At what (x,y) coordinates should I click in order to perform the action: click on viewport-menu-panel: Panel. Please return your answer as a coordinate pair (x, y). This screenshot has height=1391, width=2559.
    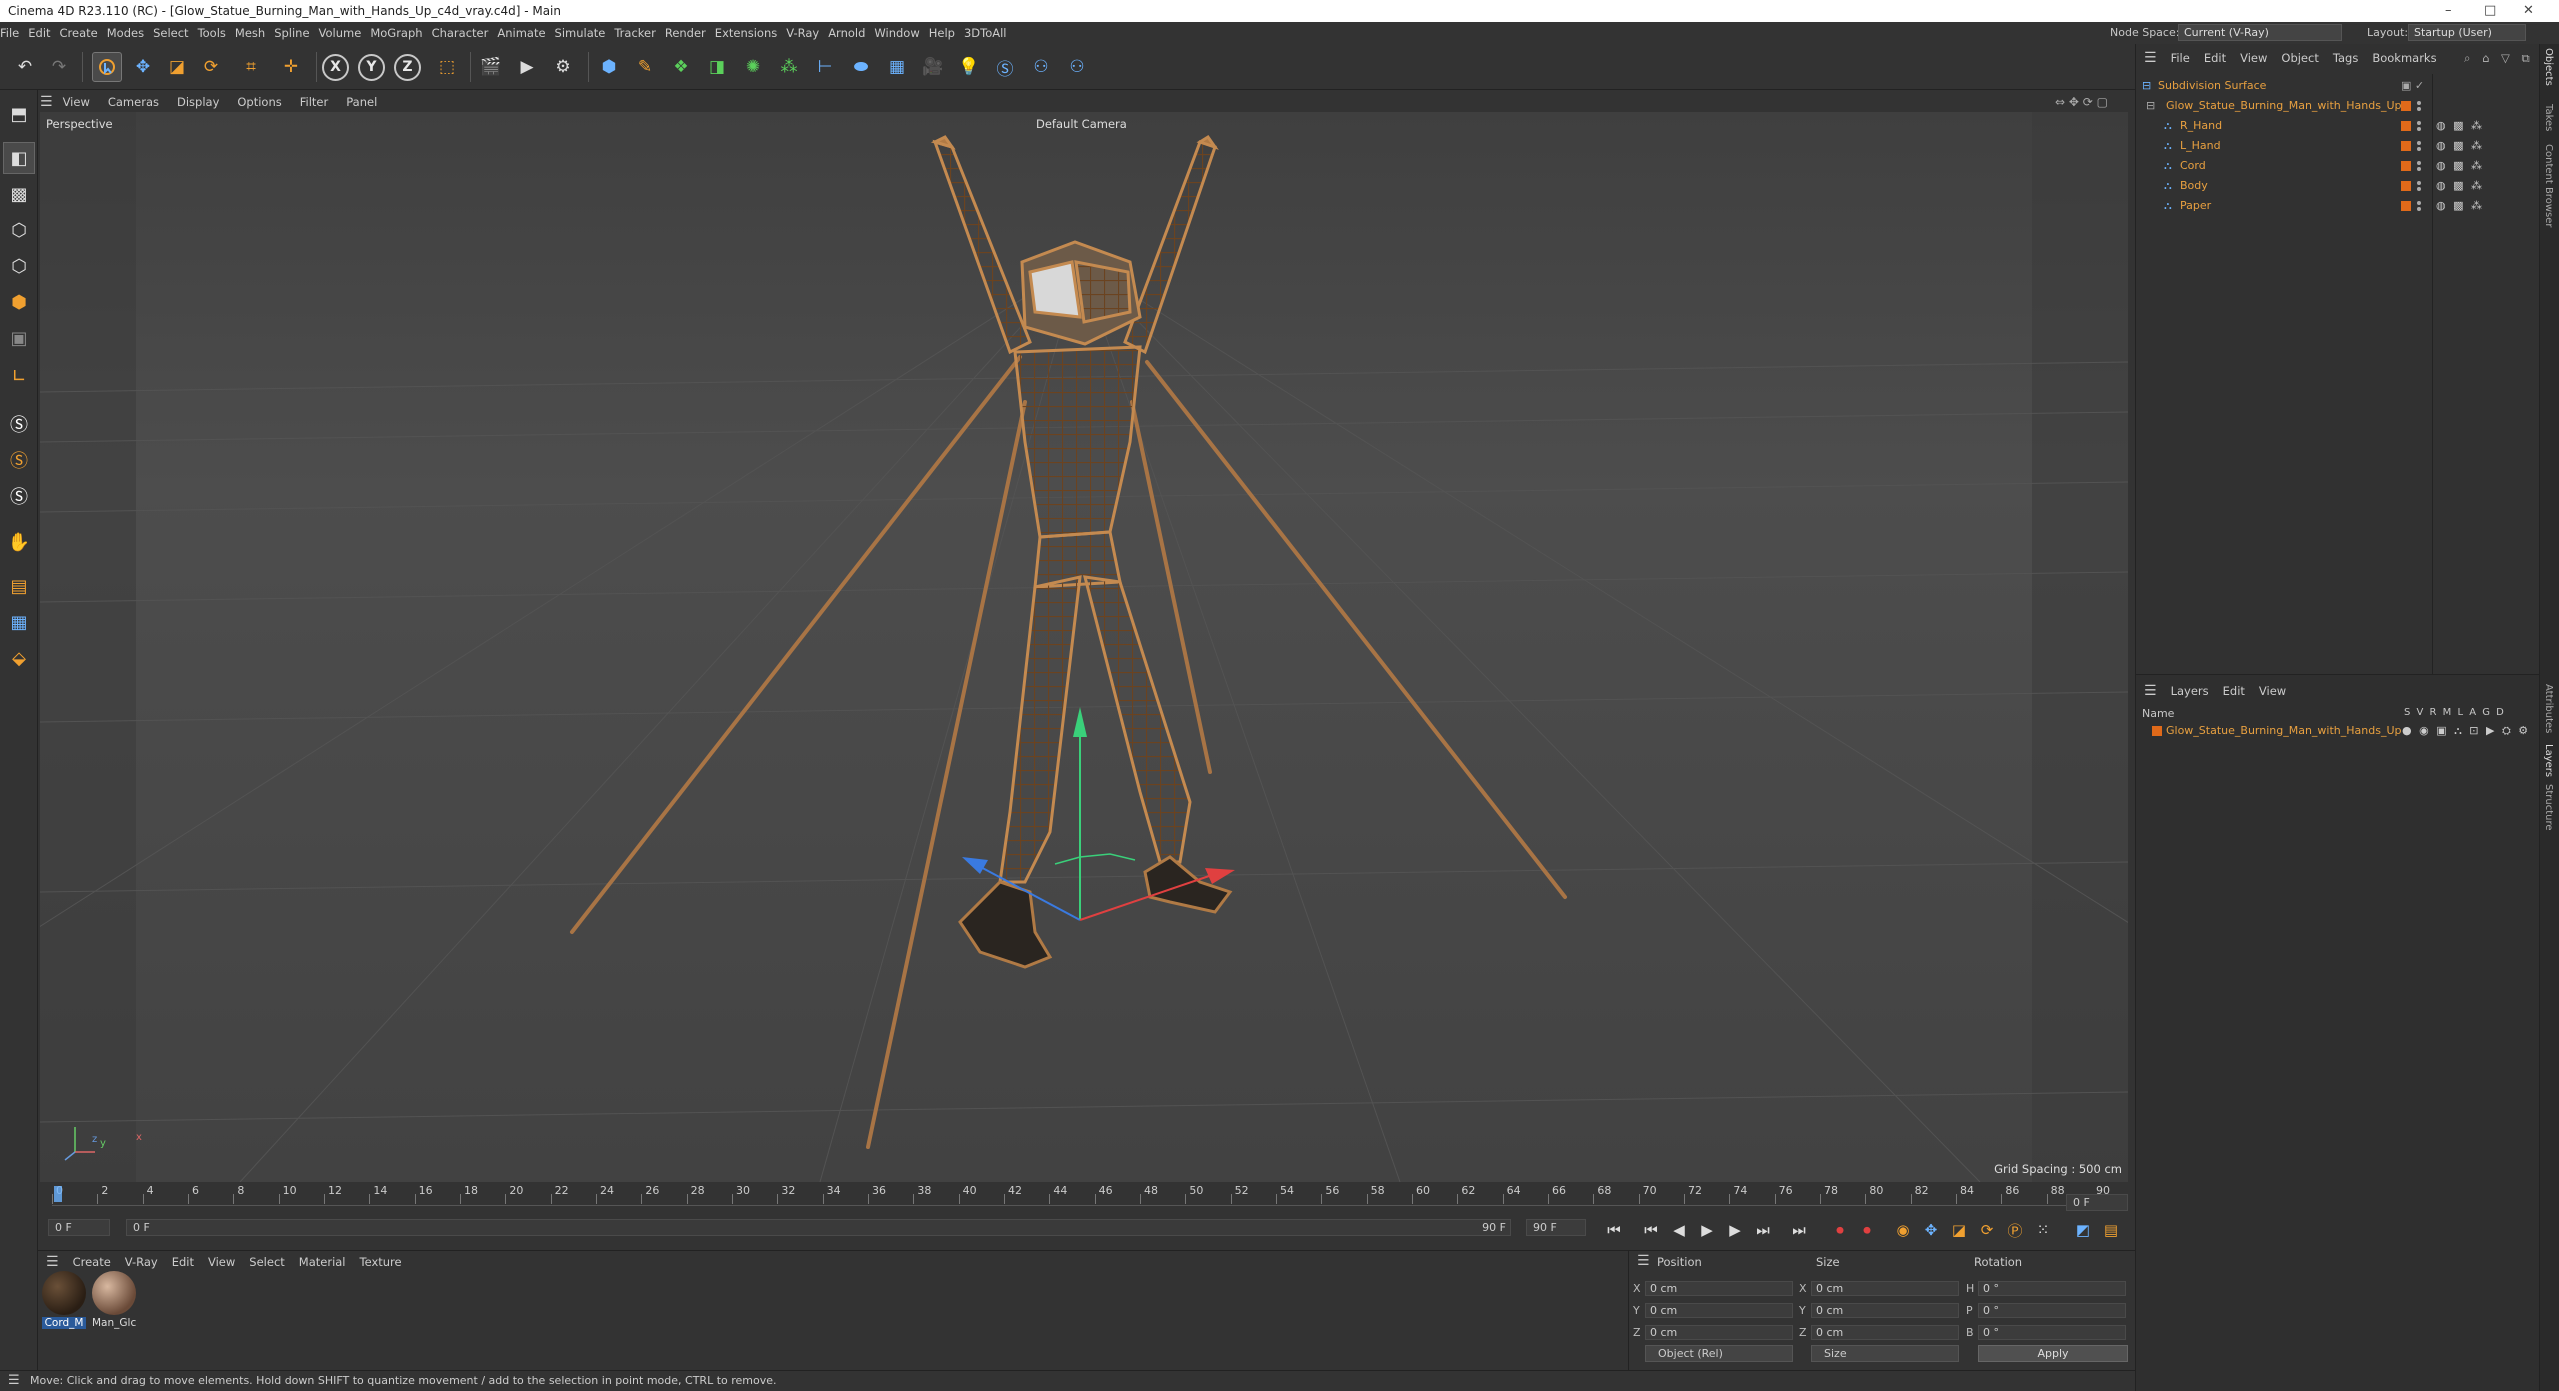
    Looking at the image, I should click on (361, 102).